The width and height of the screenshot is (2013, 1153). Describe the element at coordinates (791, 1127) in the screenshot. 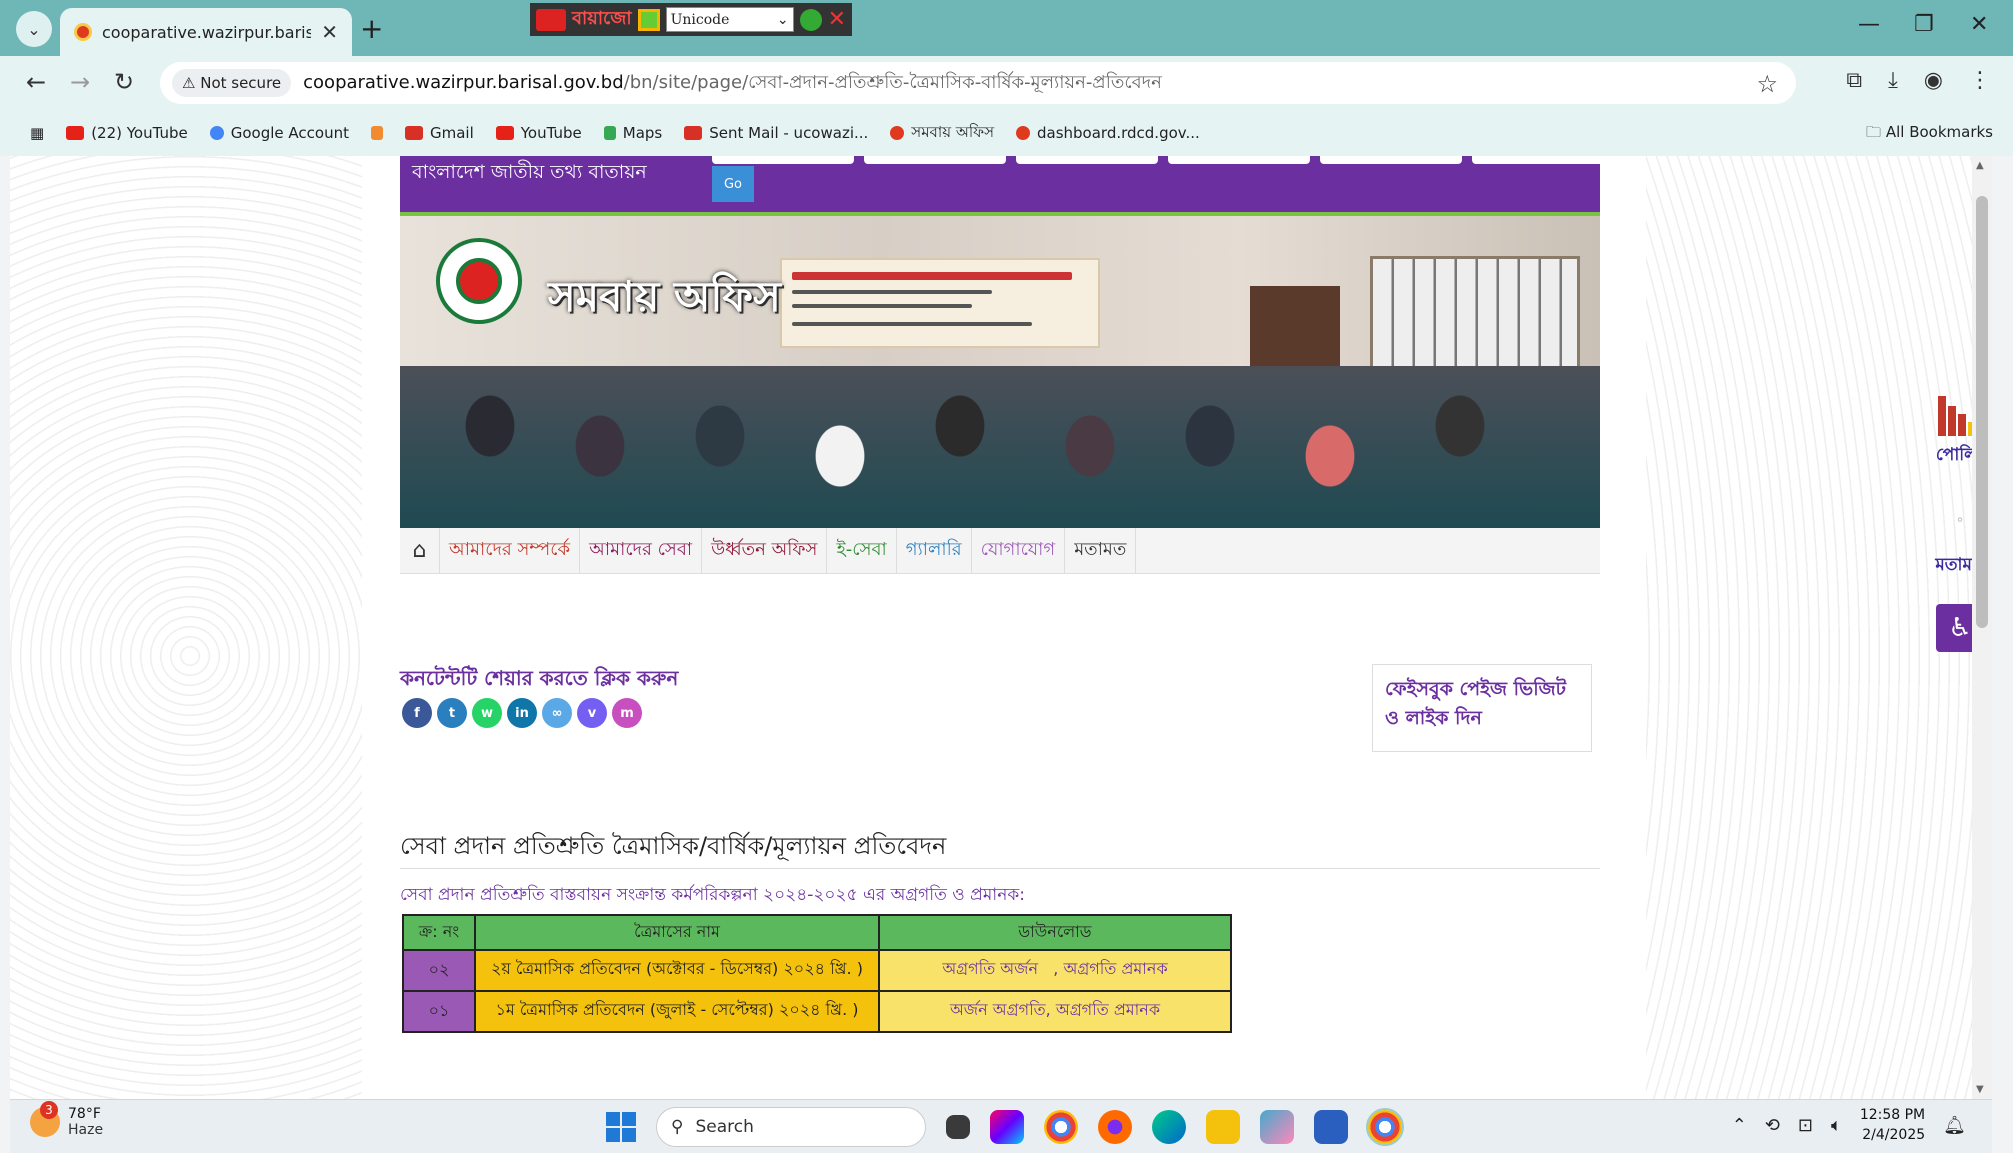

I see `taskbar-search: ⚲ Search` at that location.